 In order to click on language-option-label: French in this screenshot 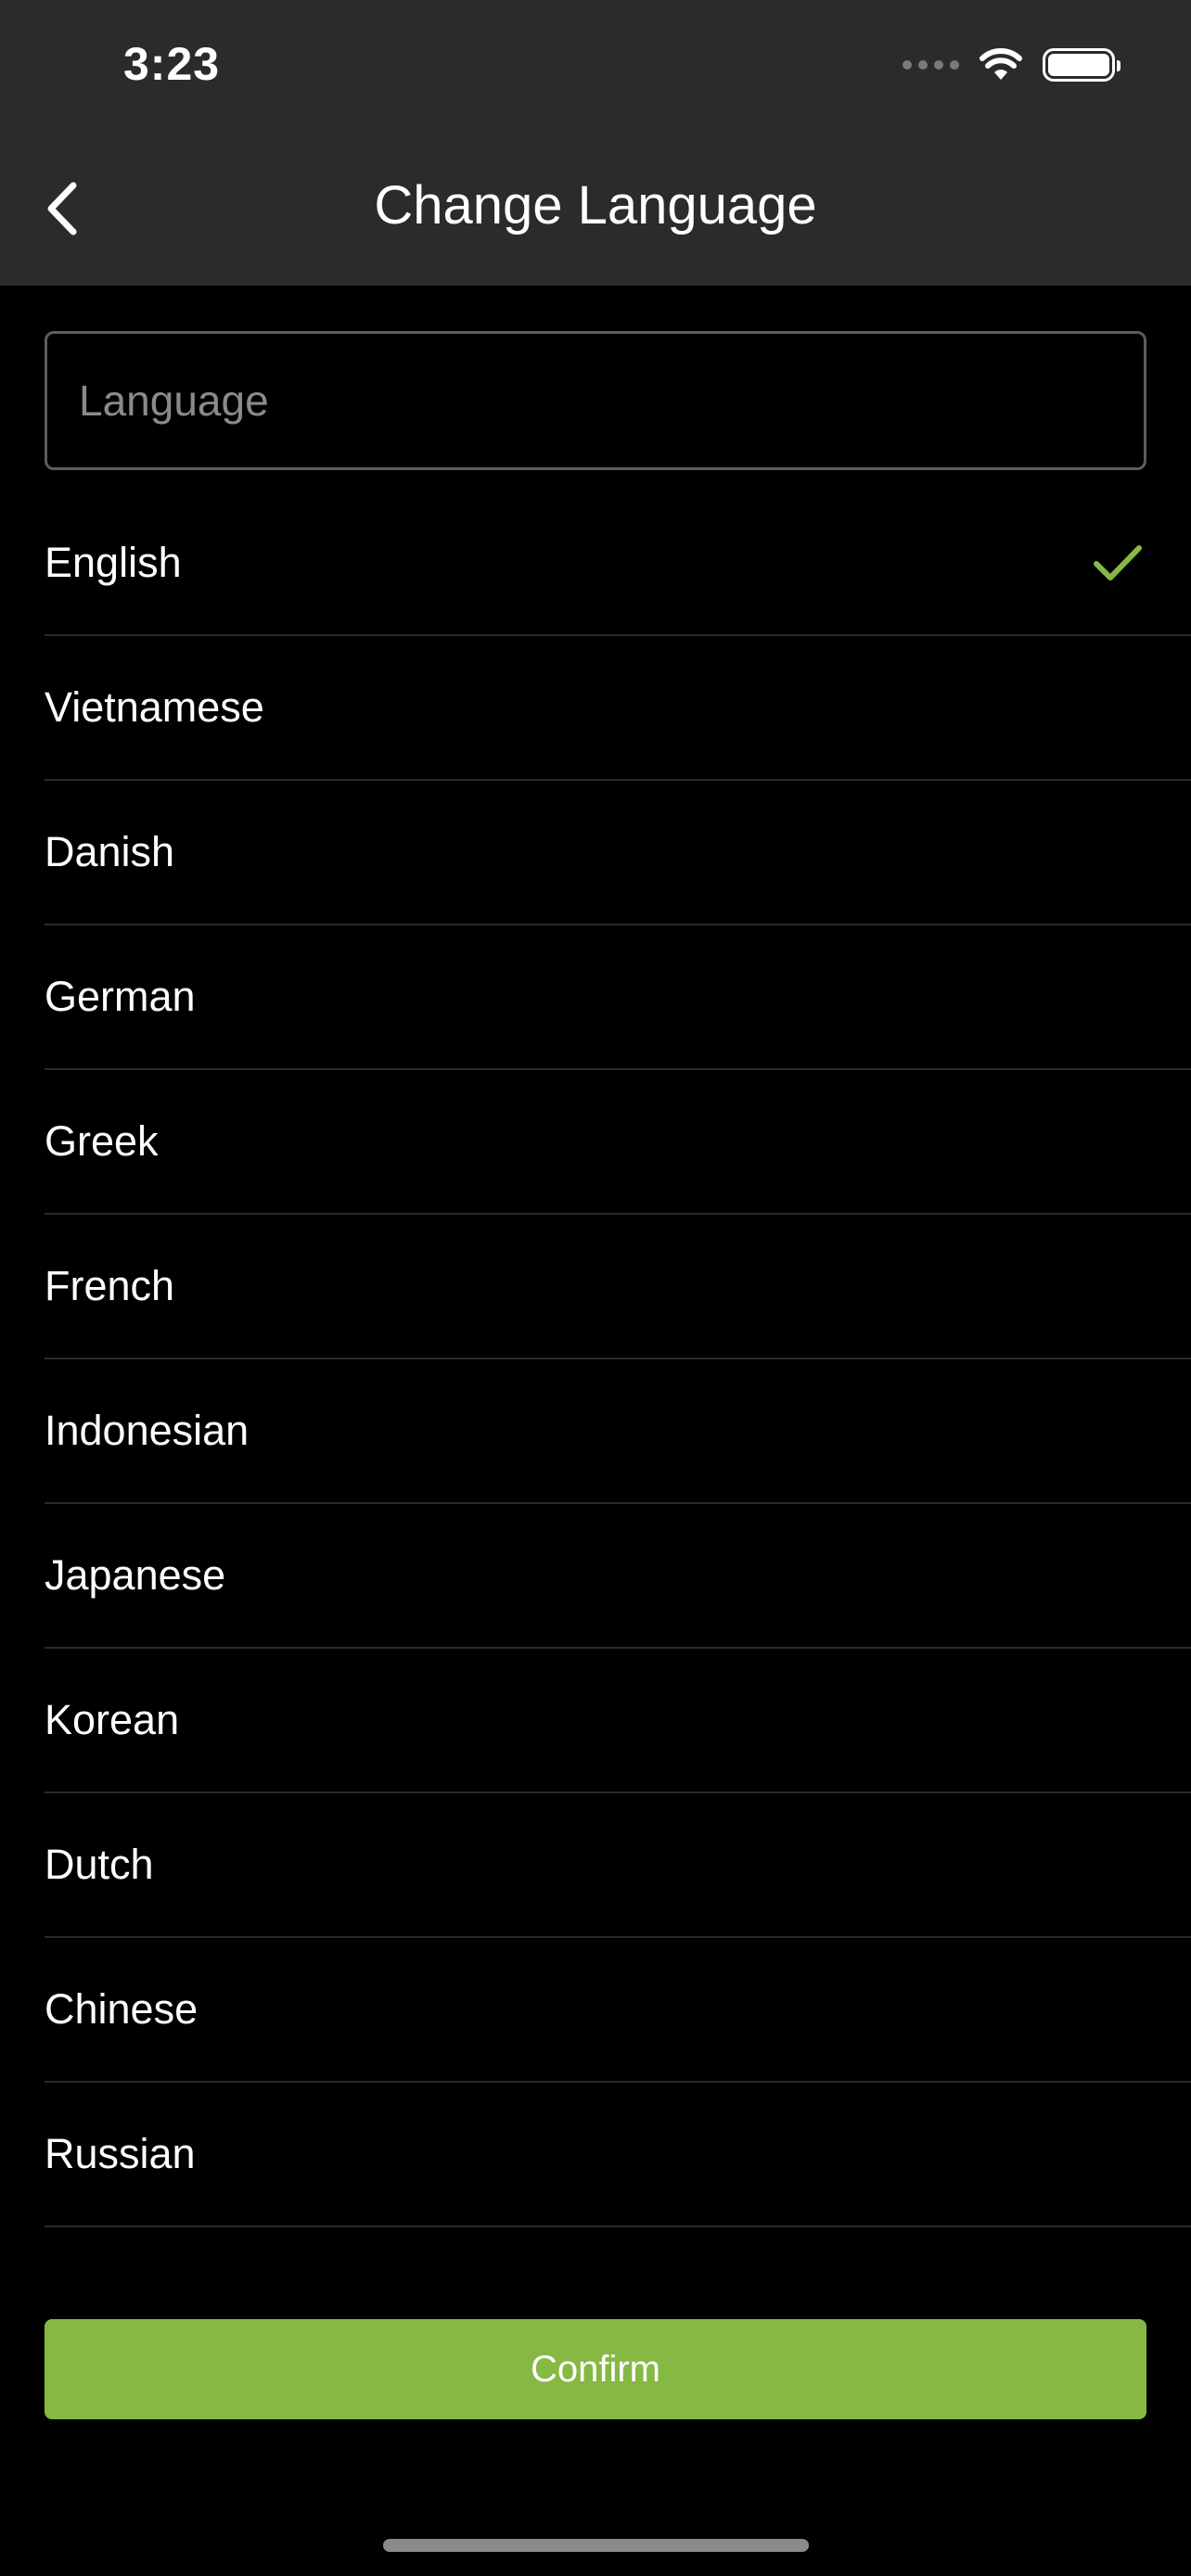, I will do `click(110, 1285)`.